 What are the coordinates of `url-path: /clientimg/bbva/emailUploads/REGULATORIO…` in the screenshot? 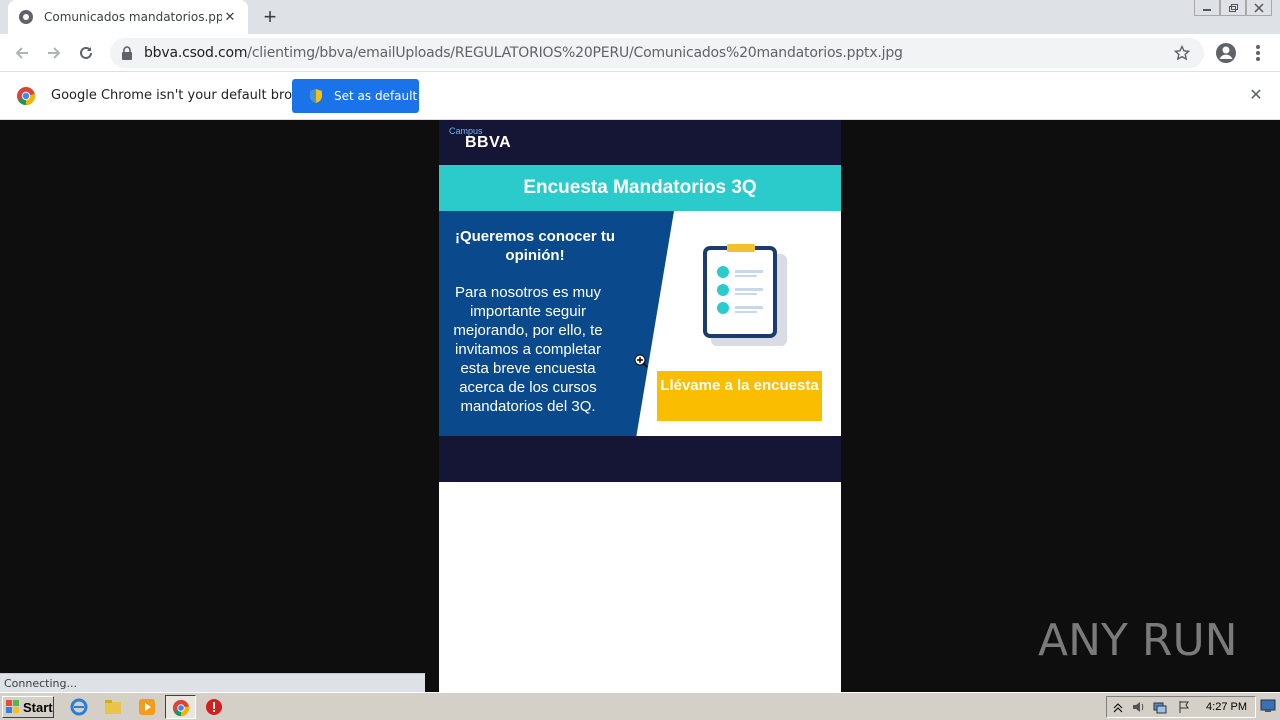 It's located at (575, 53).